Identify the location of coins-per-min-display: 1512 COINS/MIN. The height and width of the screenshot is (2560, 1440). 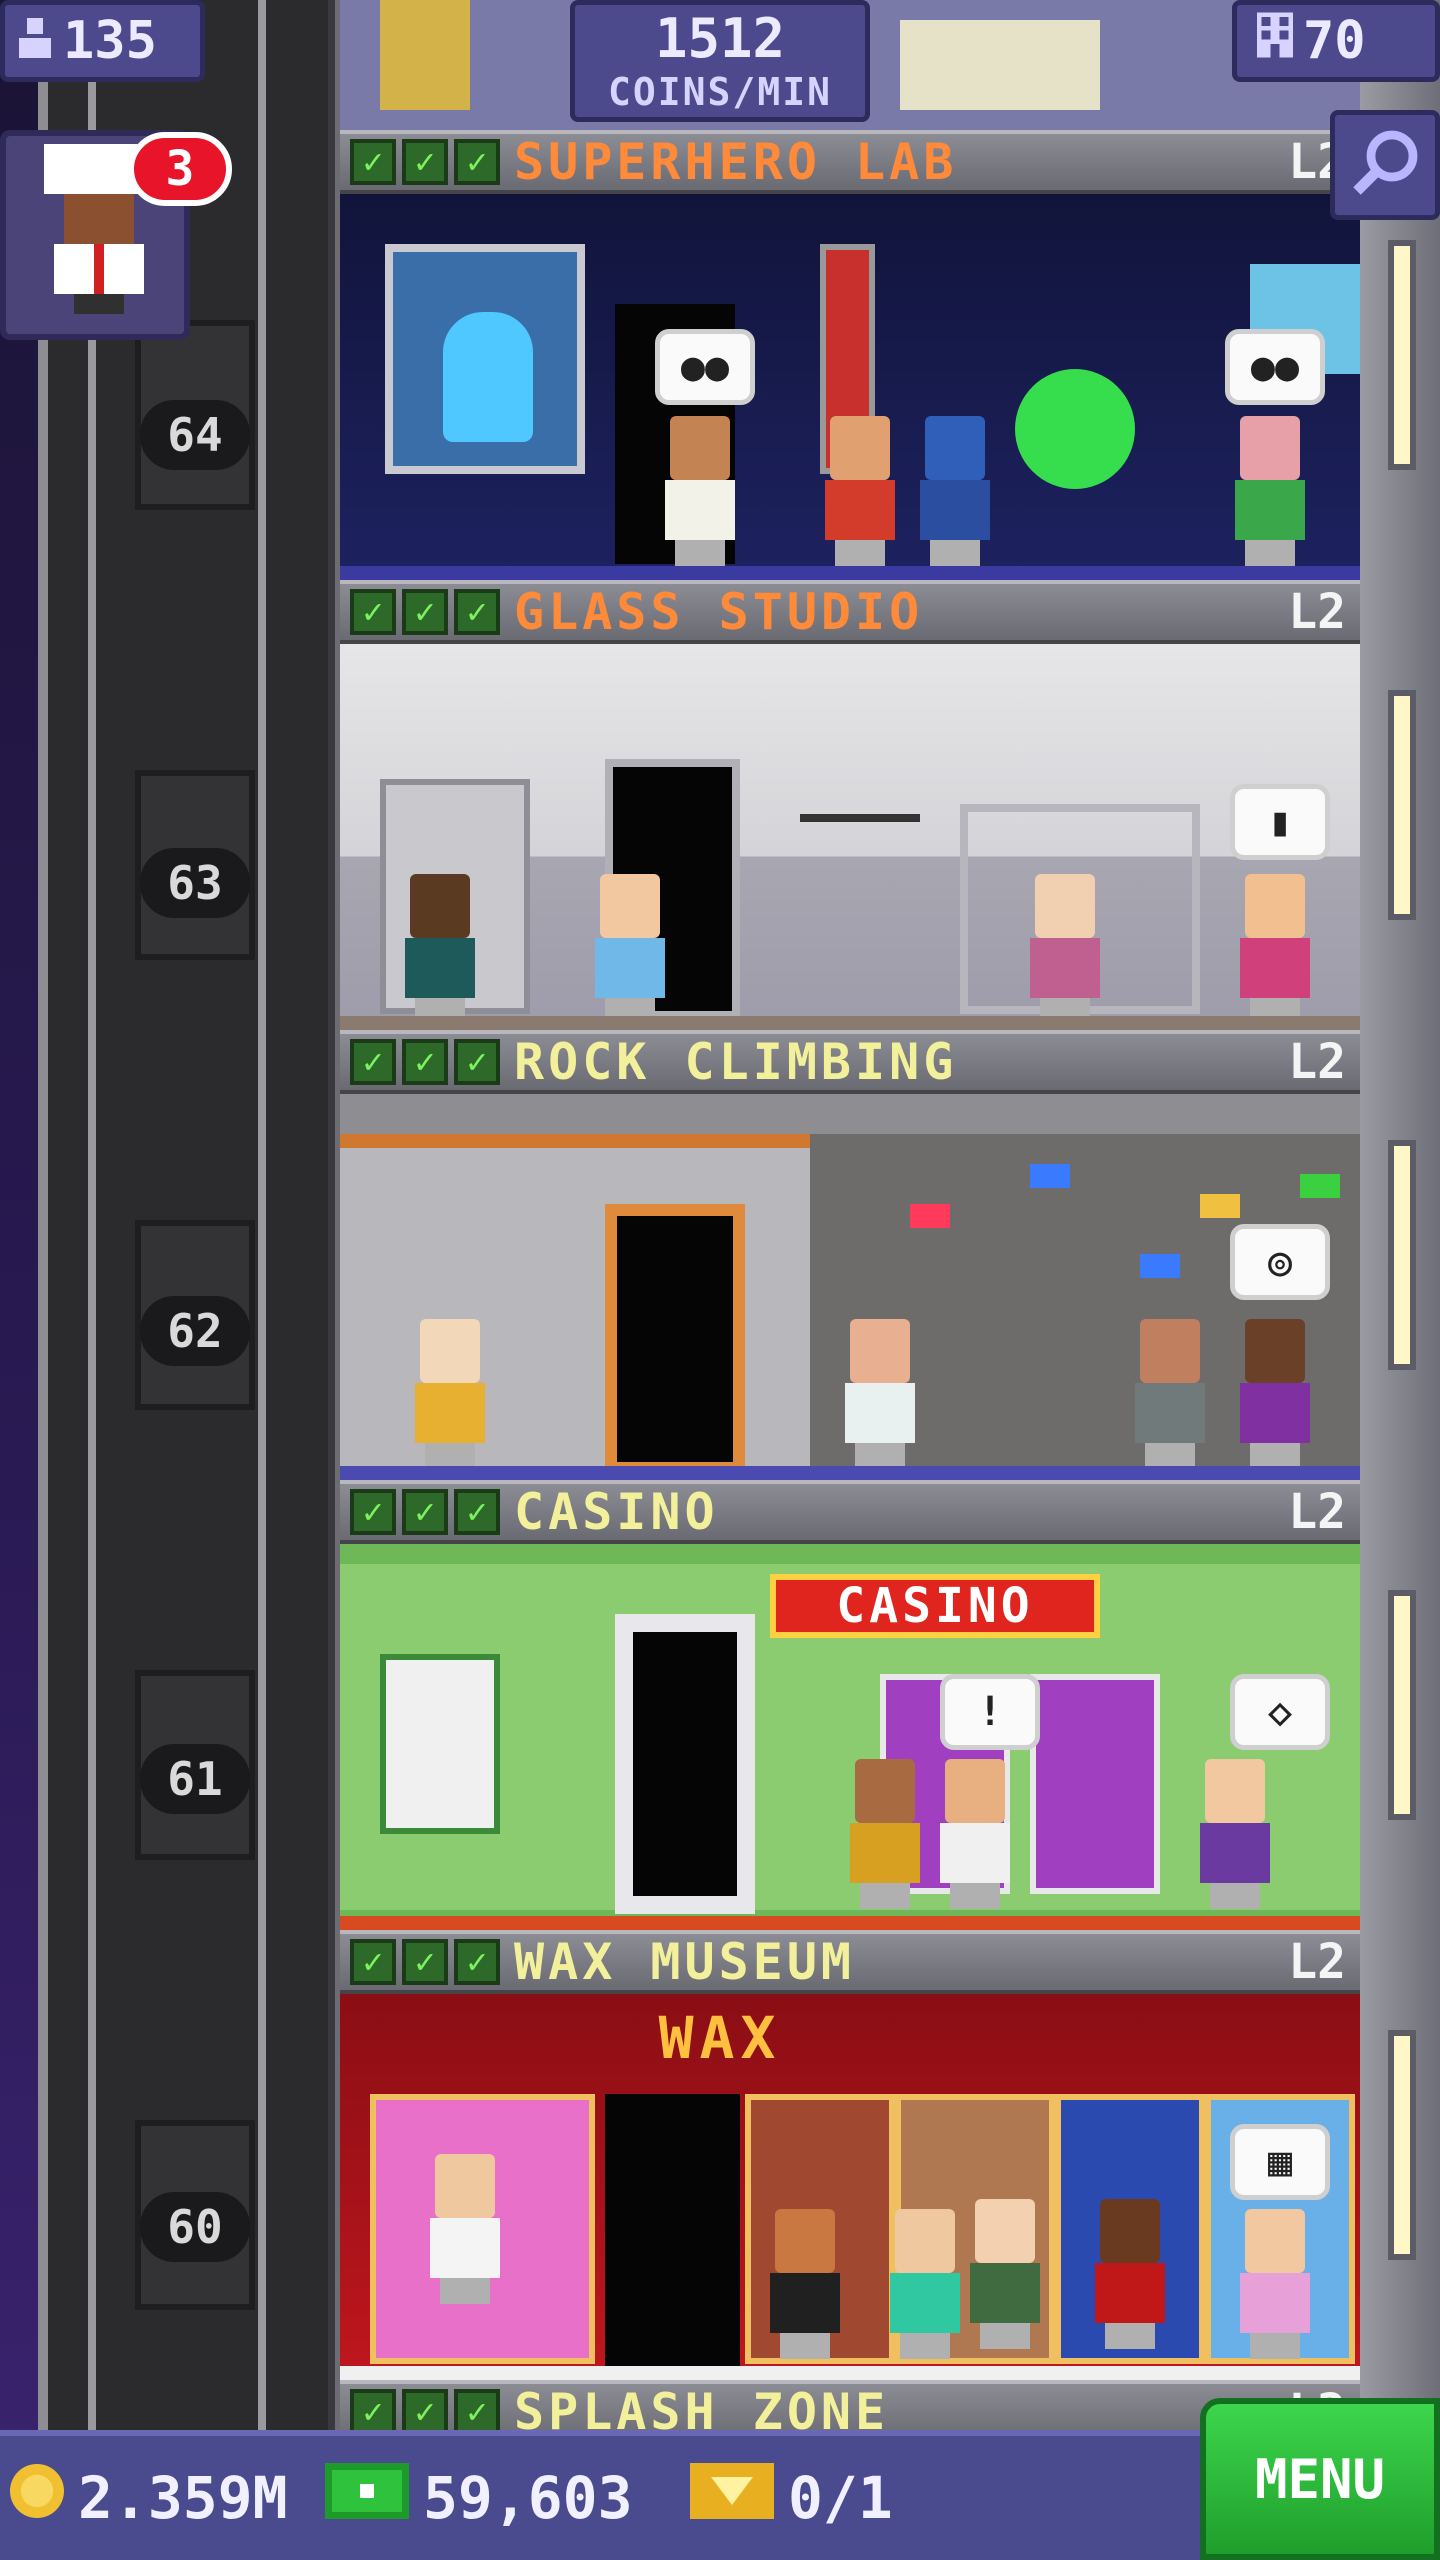
(720, 61).